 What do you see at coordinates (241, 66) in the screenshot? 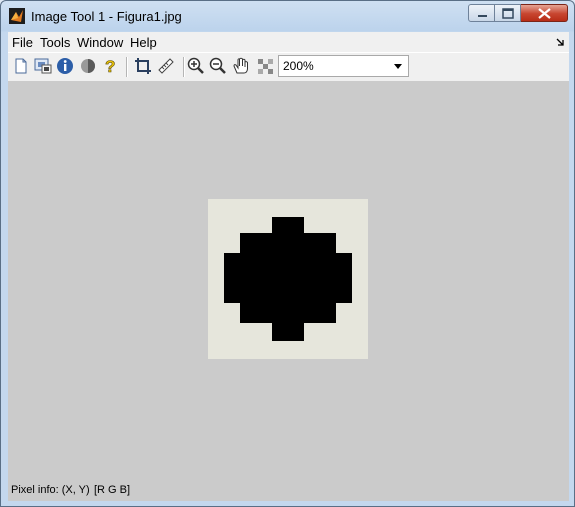
I see `pan-hand-icon` at bounding box center [241, 66].